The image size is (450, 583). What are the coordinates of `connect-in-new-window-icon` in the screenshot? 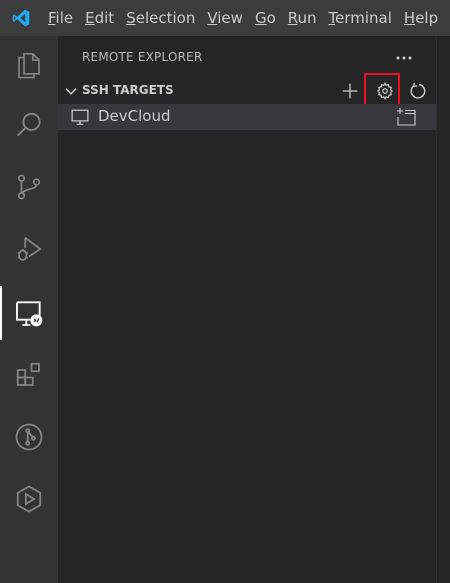 It's located at (406, 117).